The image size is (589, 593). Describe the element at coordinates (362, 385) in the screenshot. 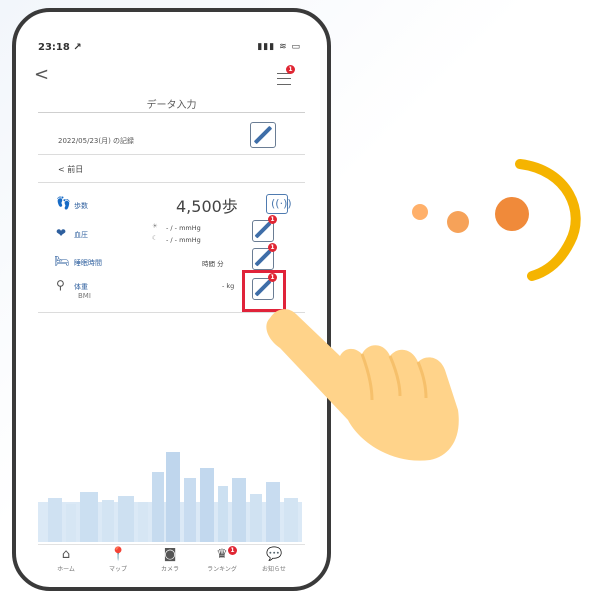

I see `pointing-hand-icon` at that location.